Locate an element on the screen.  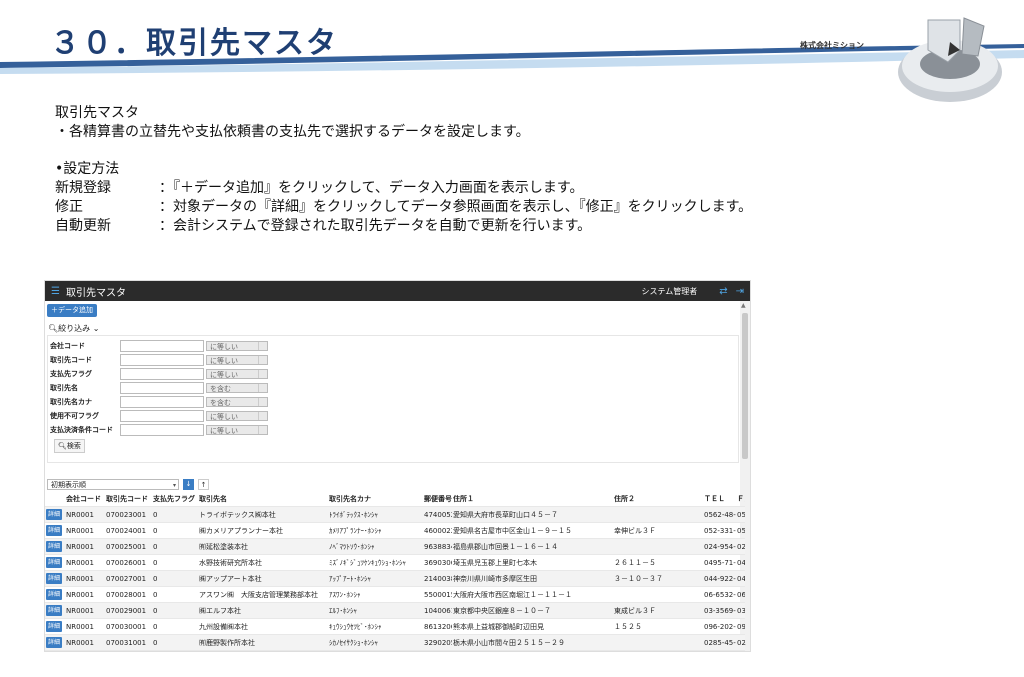
table-cell: 024 is located at coordinates (740, 546).